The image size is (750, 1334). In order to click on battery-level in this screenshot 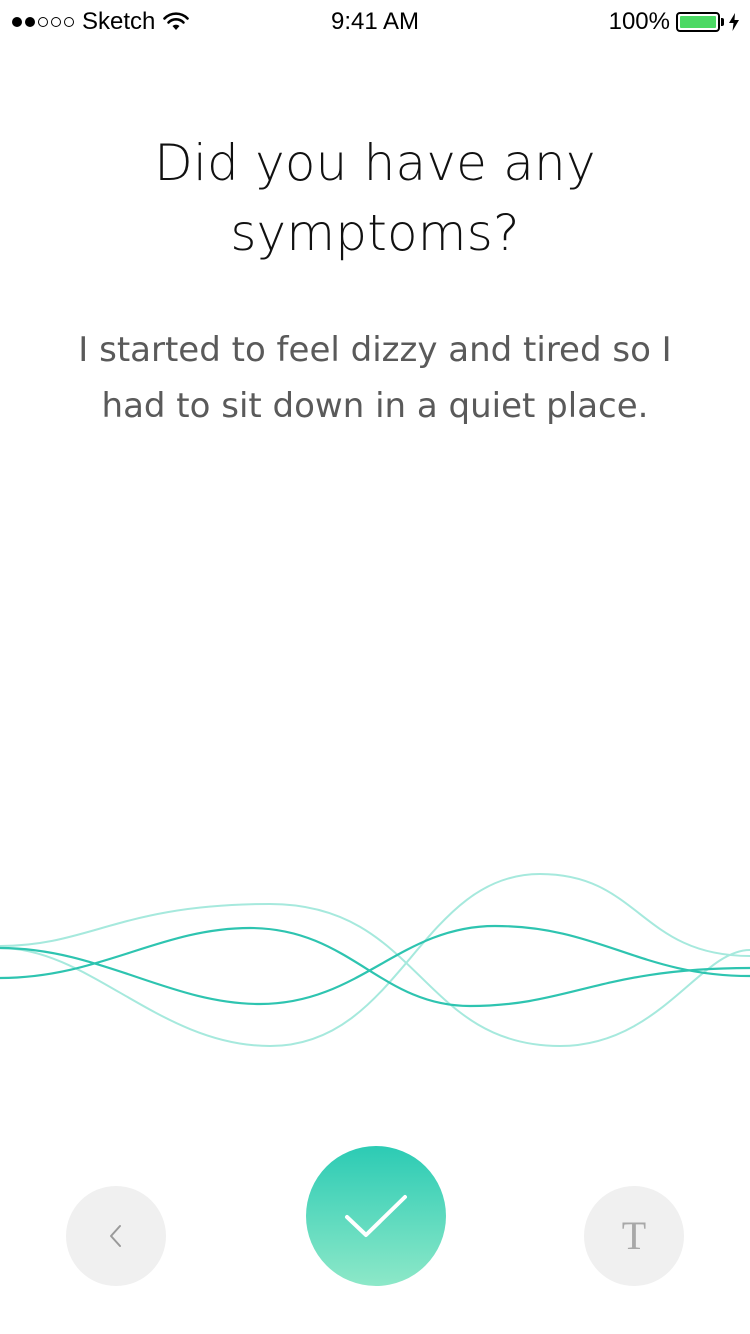, I will do `click(698, 22)`.